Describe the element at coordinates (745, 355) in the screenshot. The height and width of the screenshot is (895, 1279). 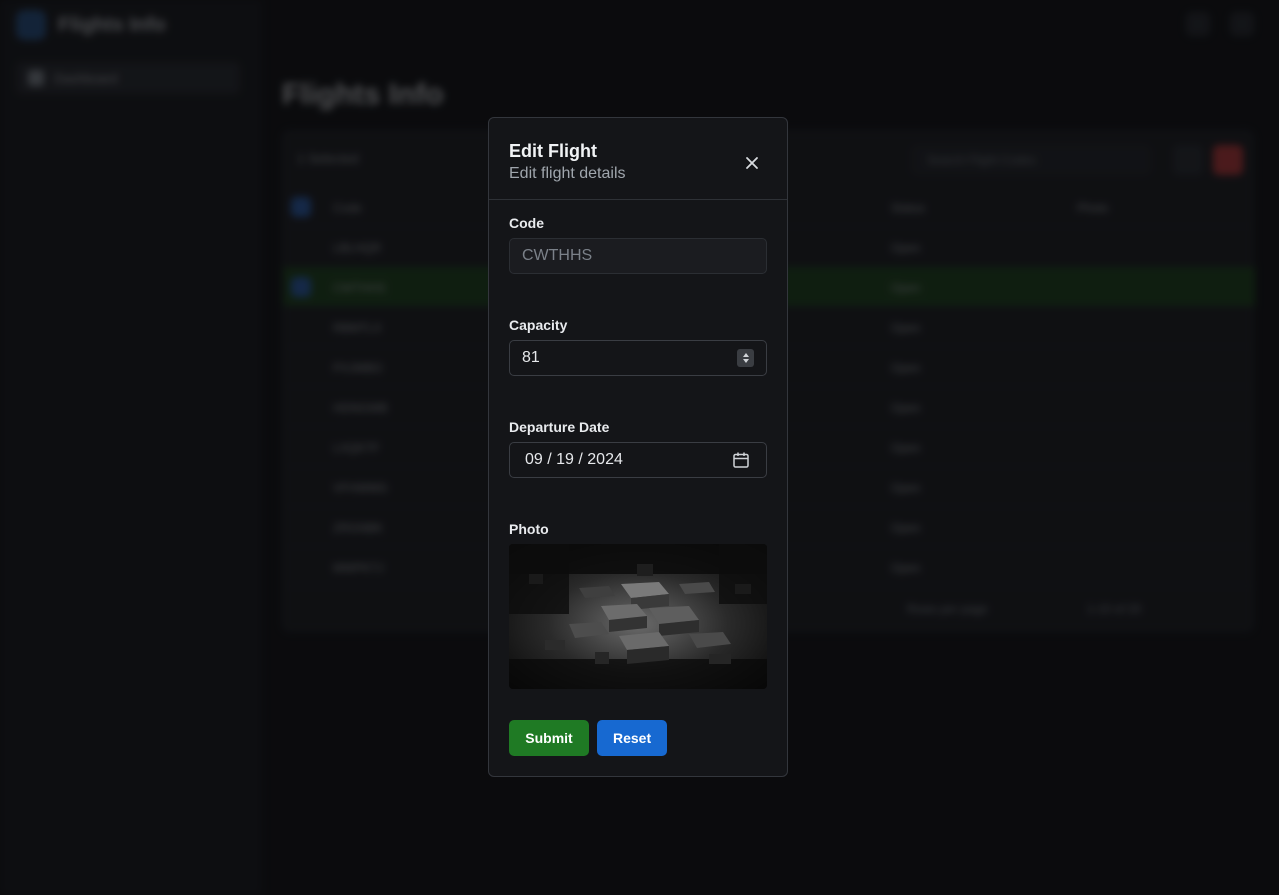
I see `chevron-up-icon` at that location.